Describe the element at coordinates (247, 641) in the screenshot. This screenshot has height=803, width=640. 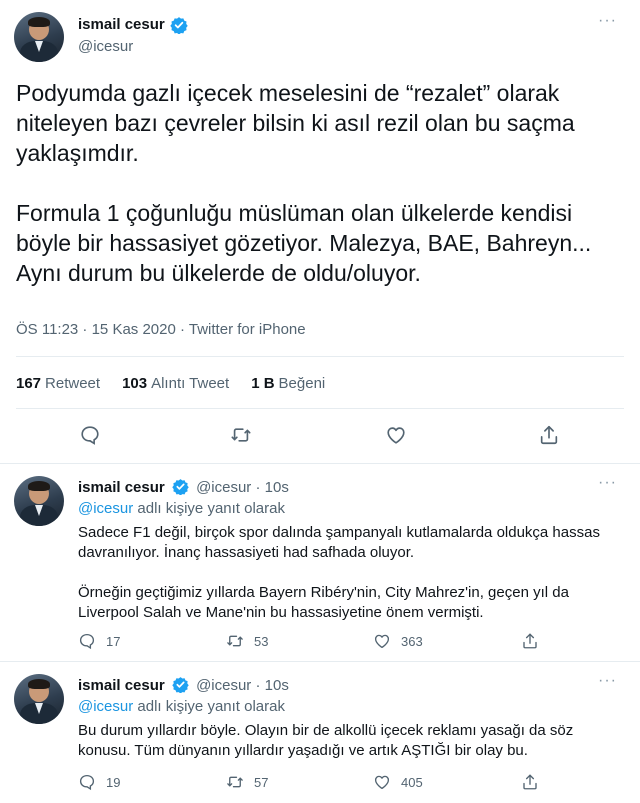
I see `retweet-button: 53` at that location.